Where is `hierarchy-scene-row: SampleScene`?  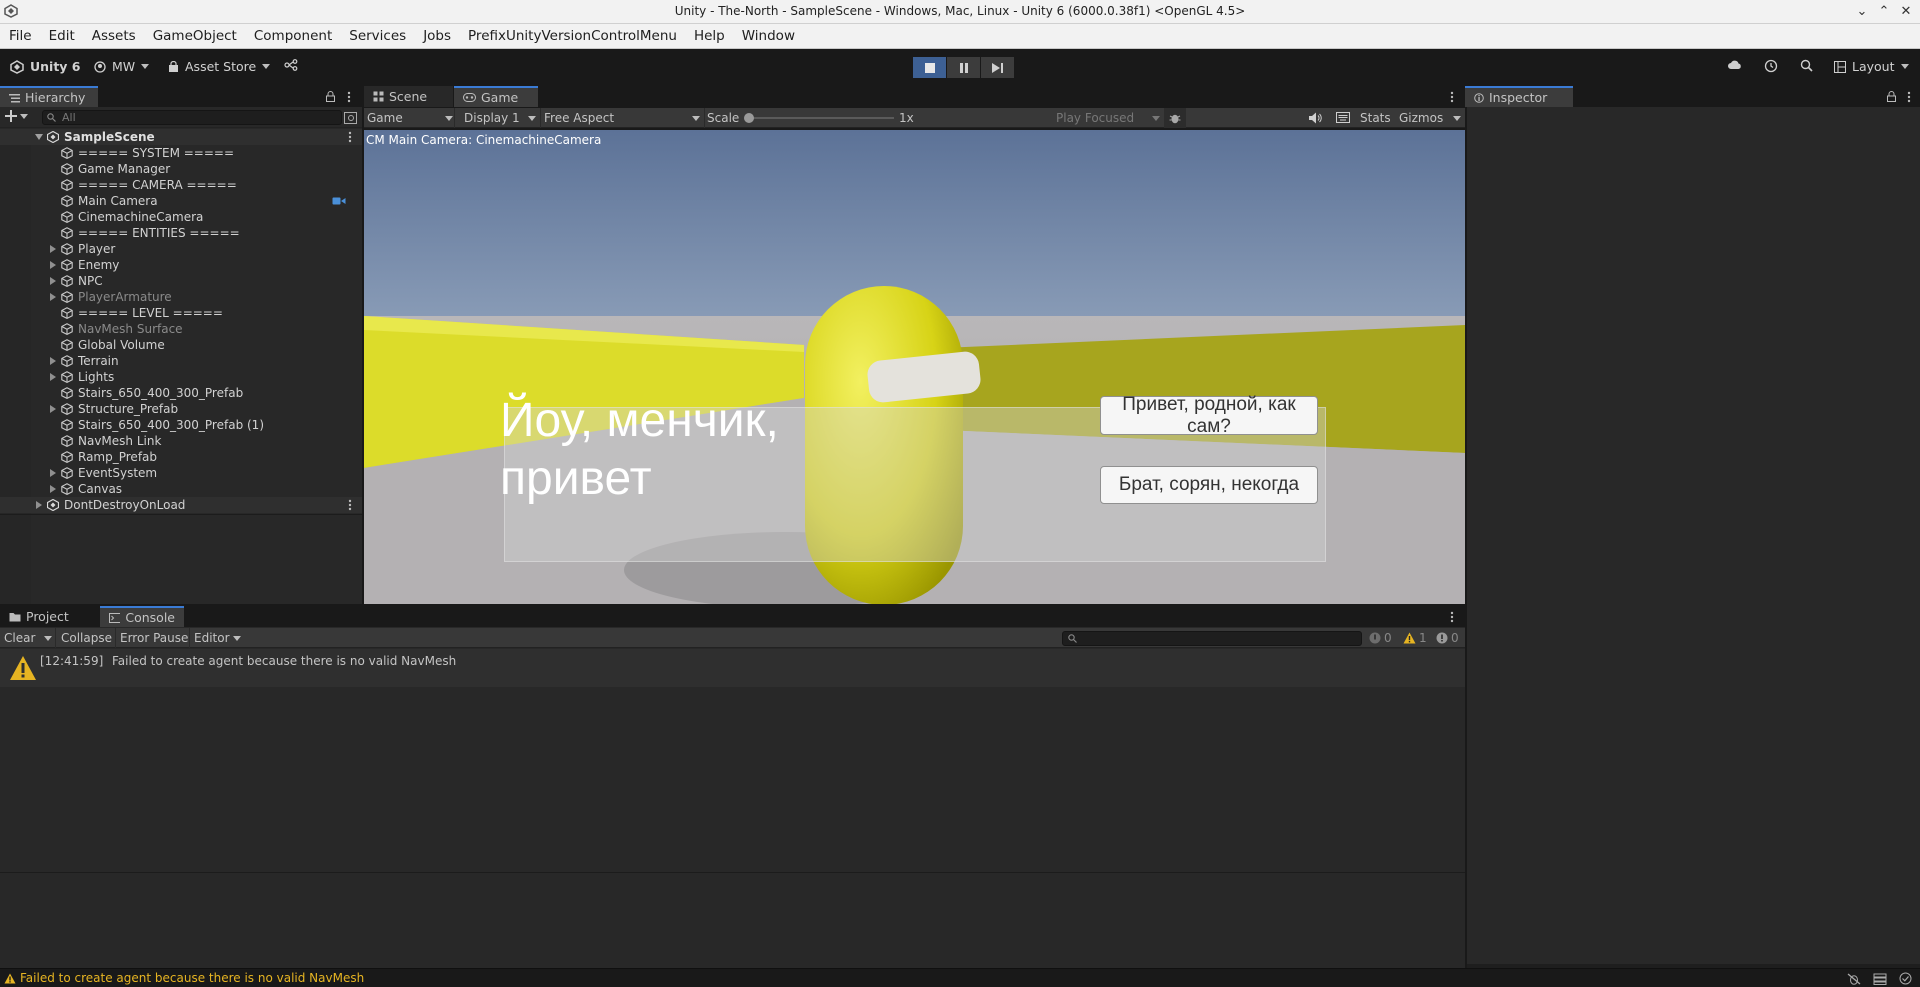
hierarchy-scene-row: SampleScene is located at coordinates (181, 137).